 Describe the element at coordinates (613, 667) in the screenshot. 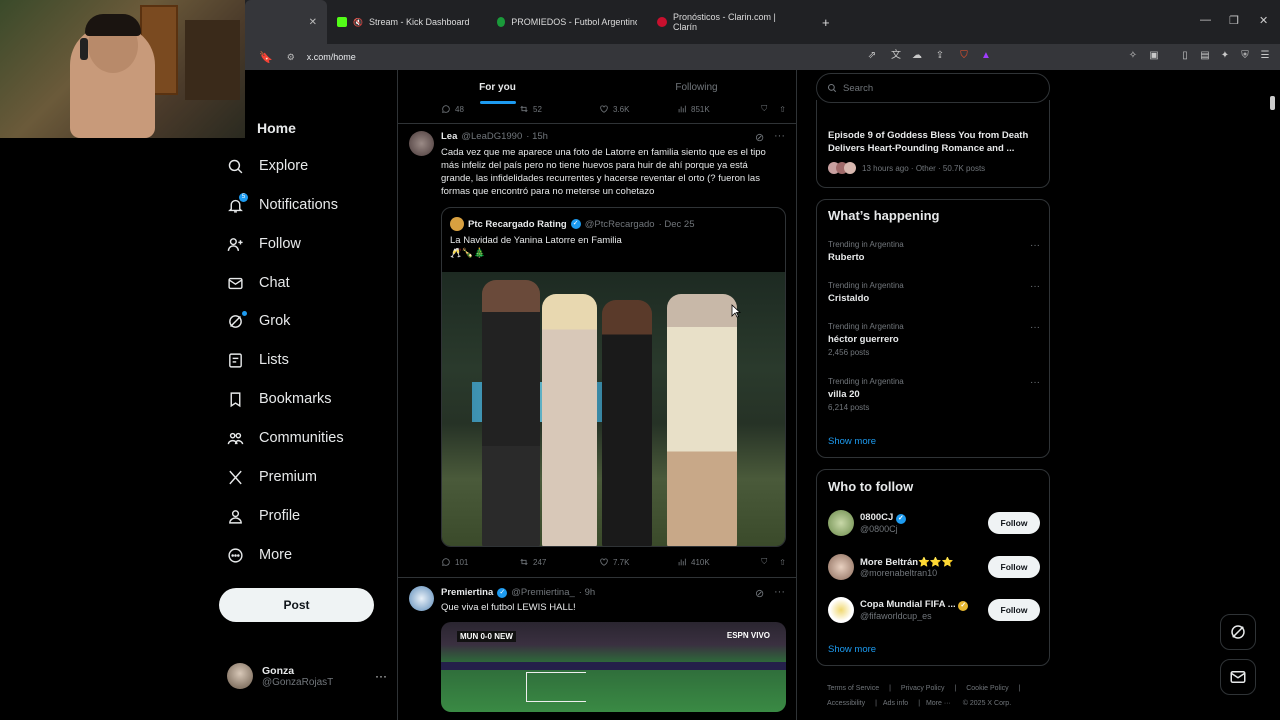

I see `tweet-video: MUN 0-0 NEW ESPN VIVO` at that location.